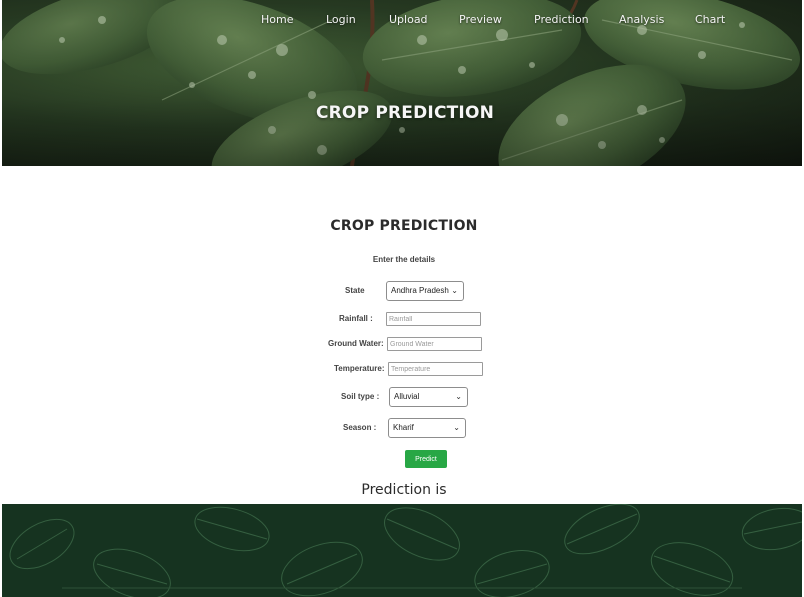 The height and width of the screenshot is (597, 804). I want to click on soil-type-label: Soil type :, so click(360, 396).